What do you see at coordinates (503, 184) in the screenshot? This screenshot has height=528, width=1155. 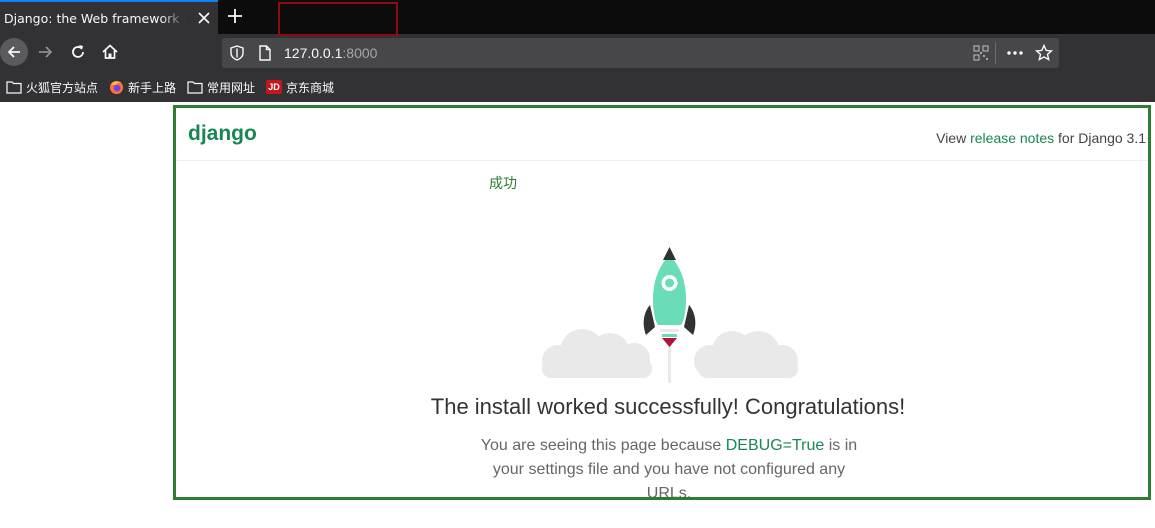 I see `success-label: 成功` at bounding box center [503, 184].